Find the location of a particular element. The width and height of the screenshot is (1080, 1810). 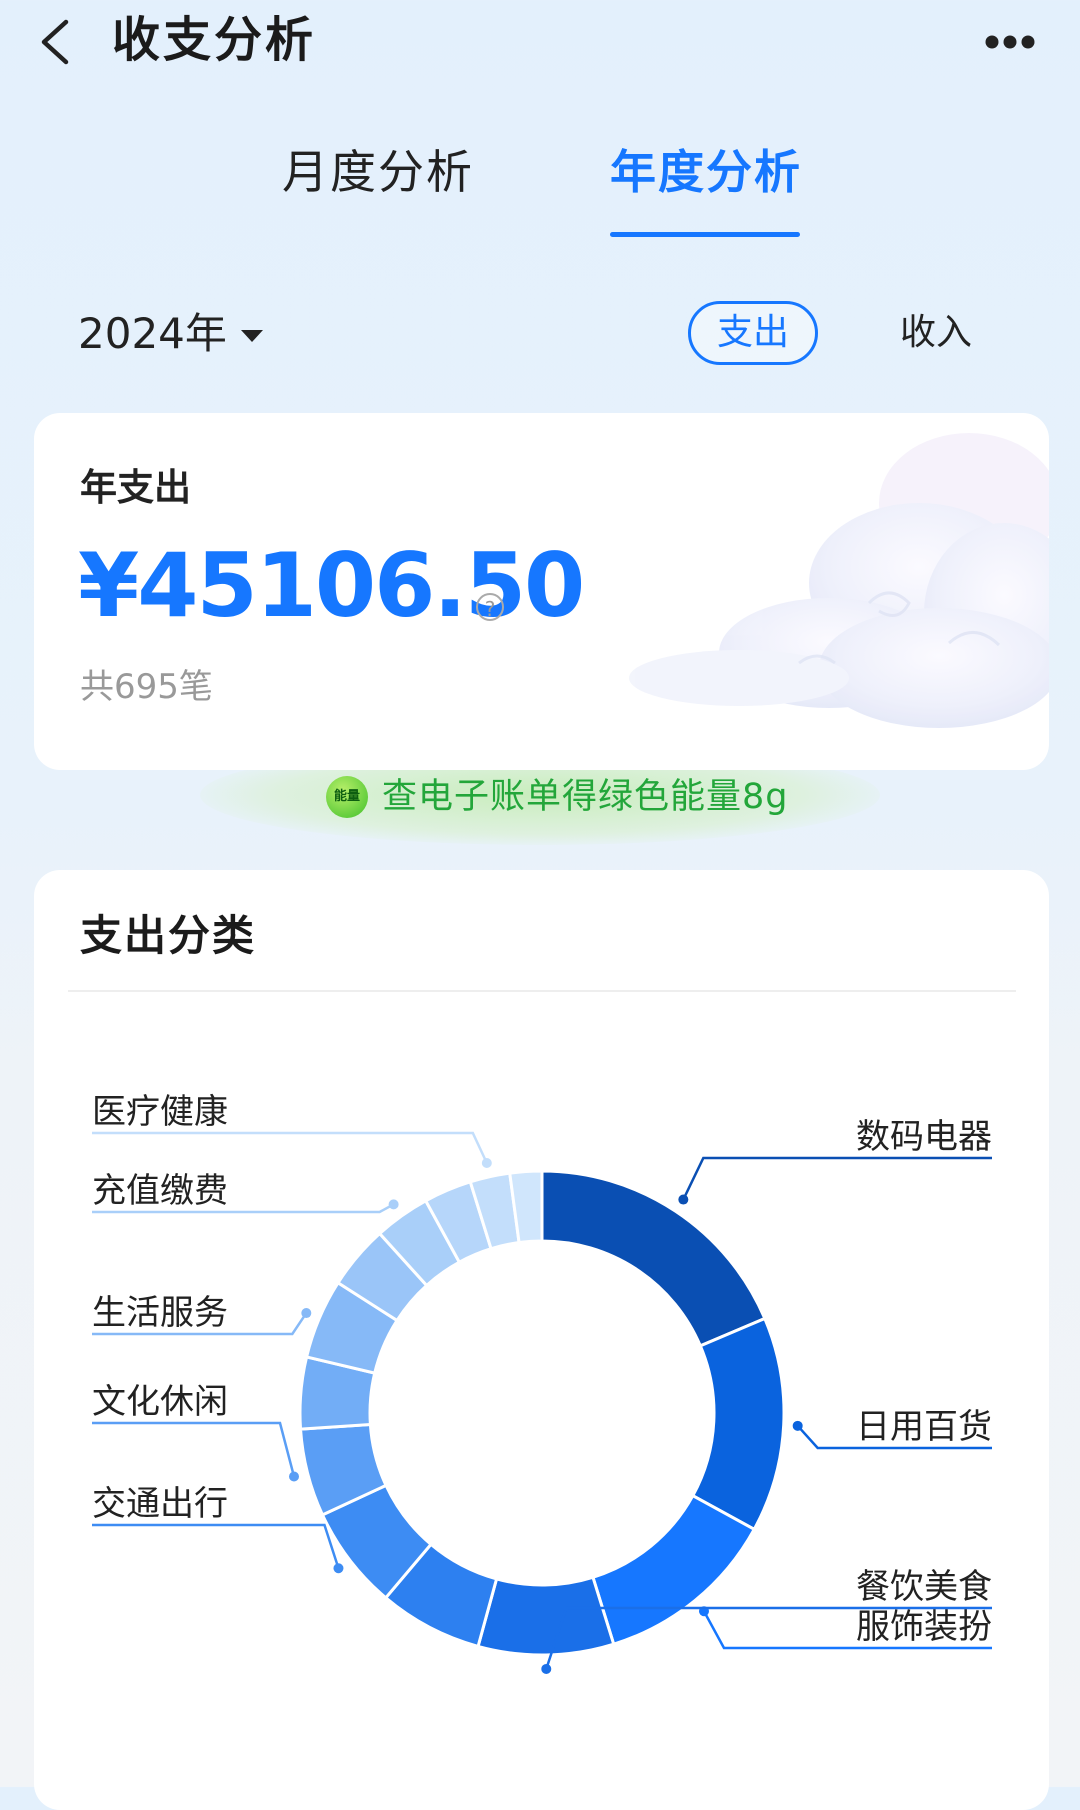

energy-banner-link: 查电子账单得绿色能量8g is located at coordinates (585, 797).